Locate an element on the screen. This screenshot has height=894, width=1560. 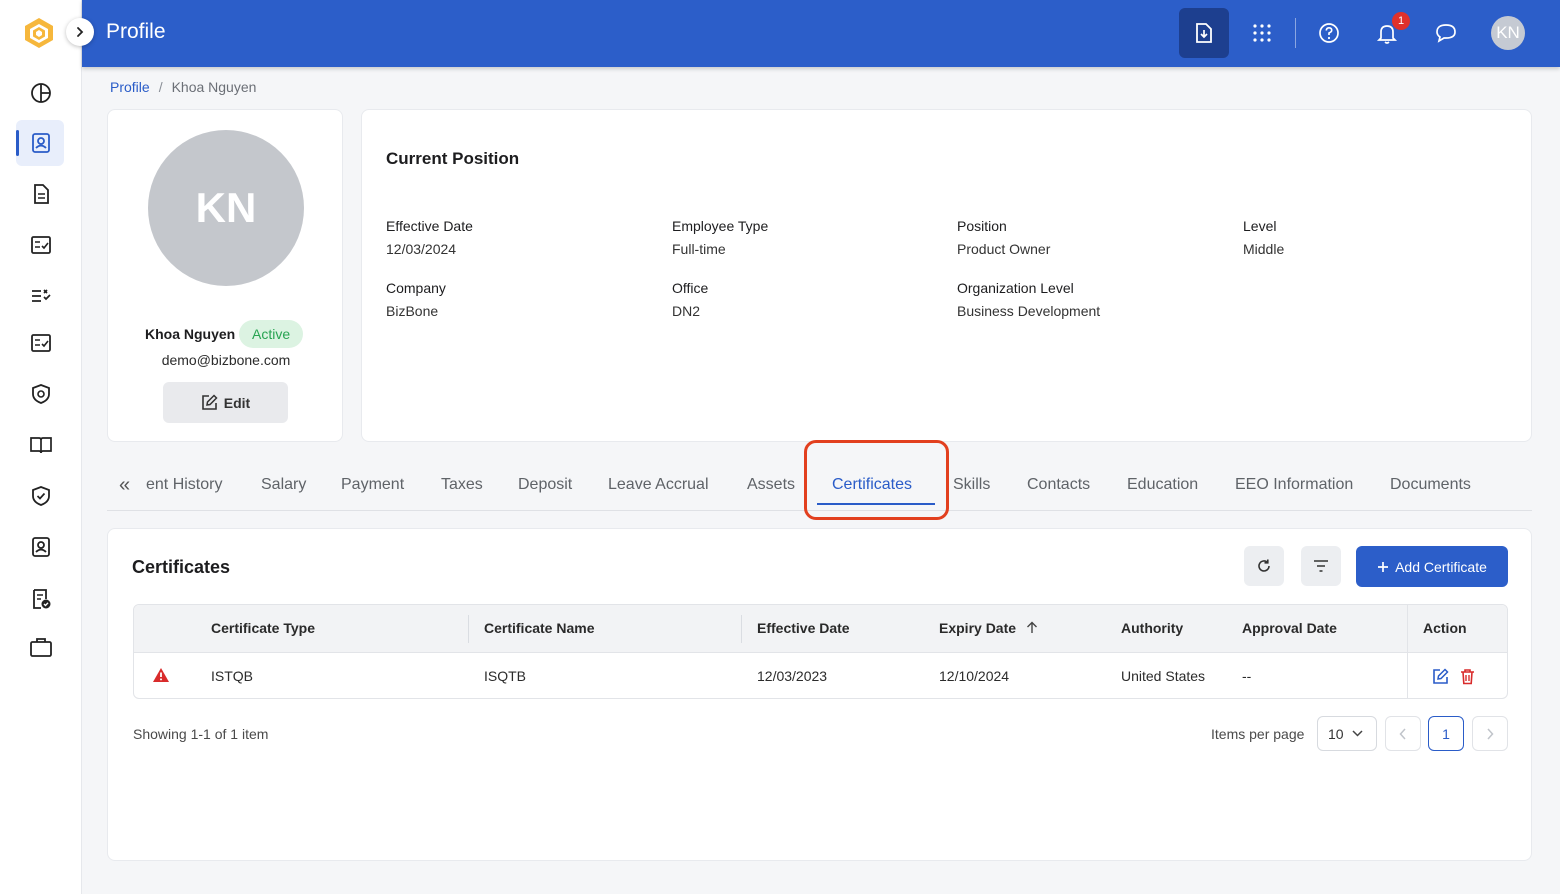
tab-education: Education is located at coordinates (1162, 485).